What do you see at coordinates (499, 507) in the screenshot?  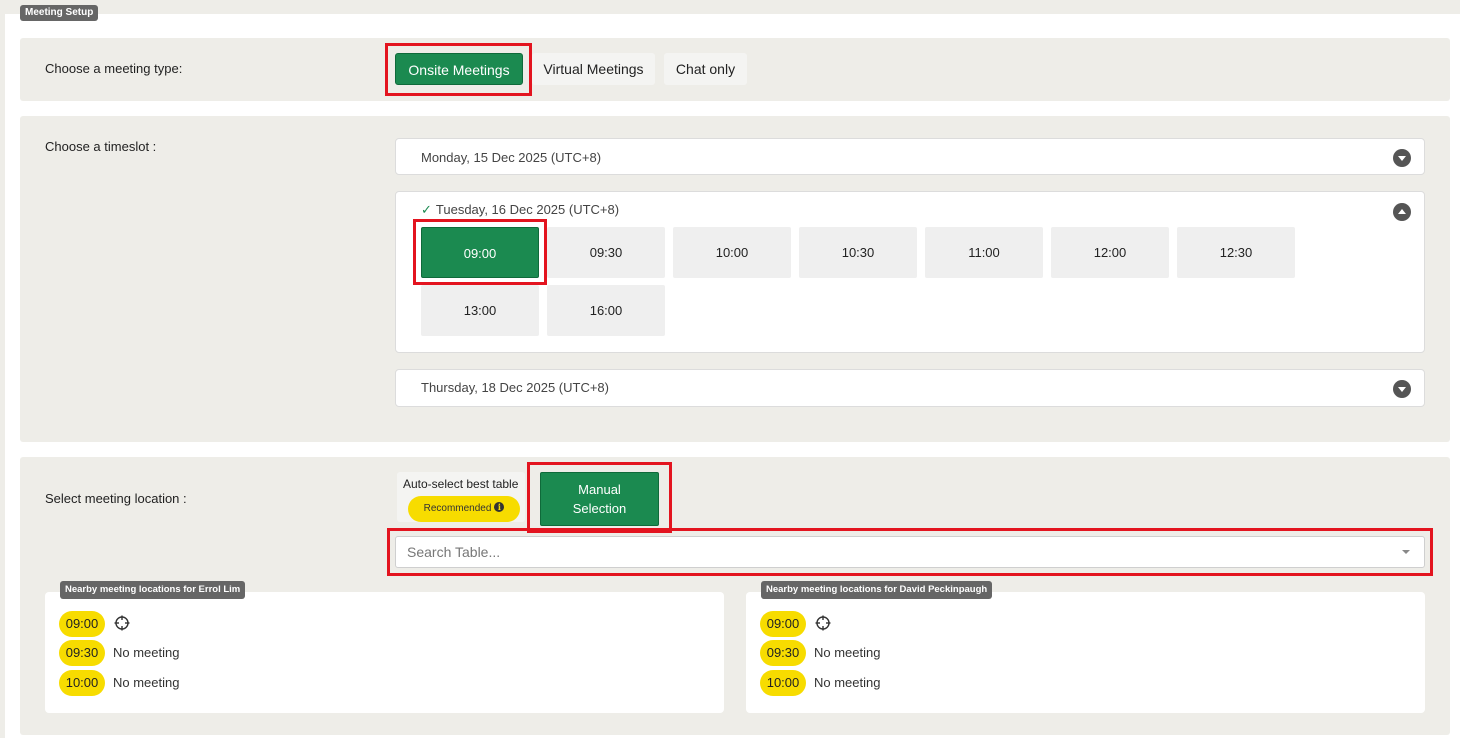 I see `info-icon: i` at bounding box center [499, 507].